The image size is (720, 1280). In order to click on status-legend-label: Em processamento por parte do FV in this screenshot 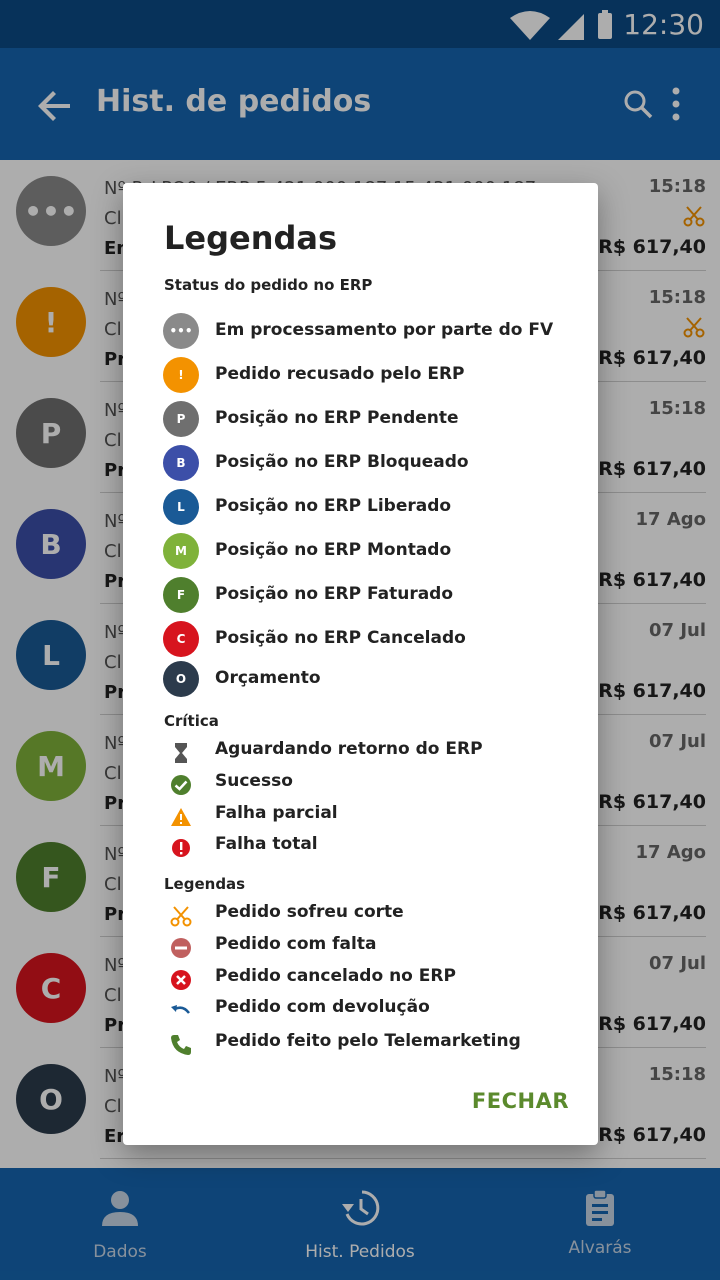, I will do `click(384, 330)`.